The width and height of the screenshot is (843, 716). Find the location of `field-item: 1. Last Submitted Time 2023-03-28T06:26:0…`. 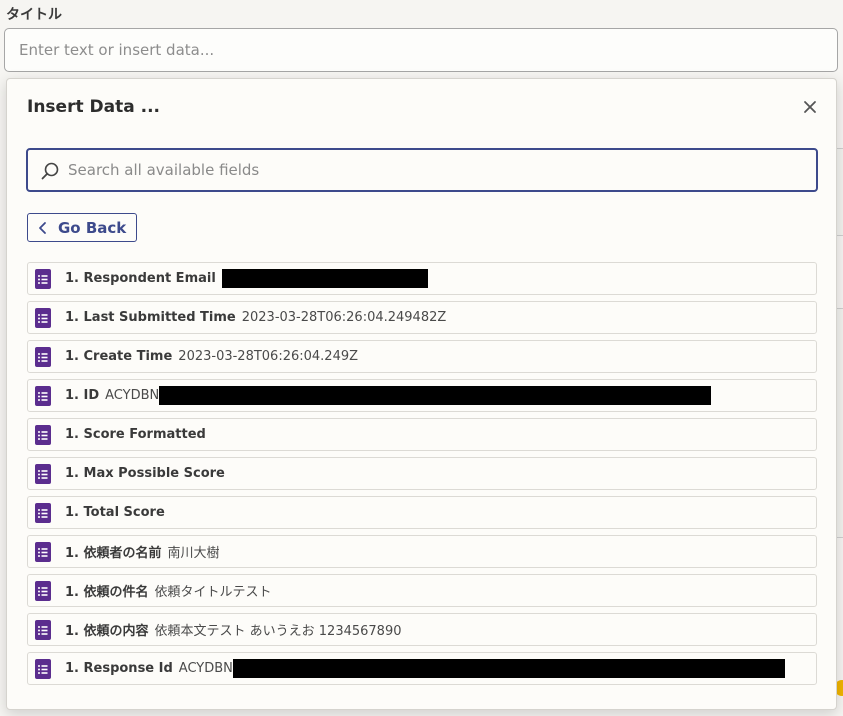

field-item: 1. Last Submitted Time 2023-03-28T06:26:0… is located at coordinates (422, 317).